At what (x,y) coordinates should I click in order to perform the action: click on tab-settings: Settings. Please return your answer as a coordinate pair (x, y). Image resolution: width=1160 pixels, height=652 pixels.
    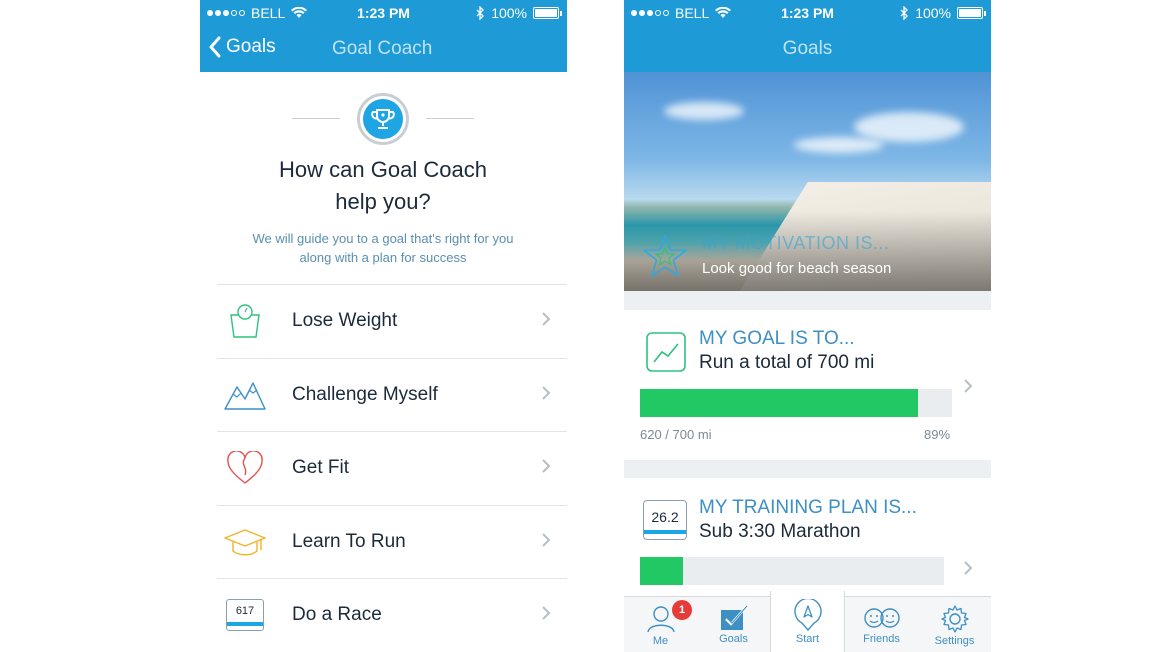
    Looking at the image, I should click on (954, 624).